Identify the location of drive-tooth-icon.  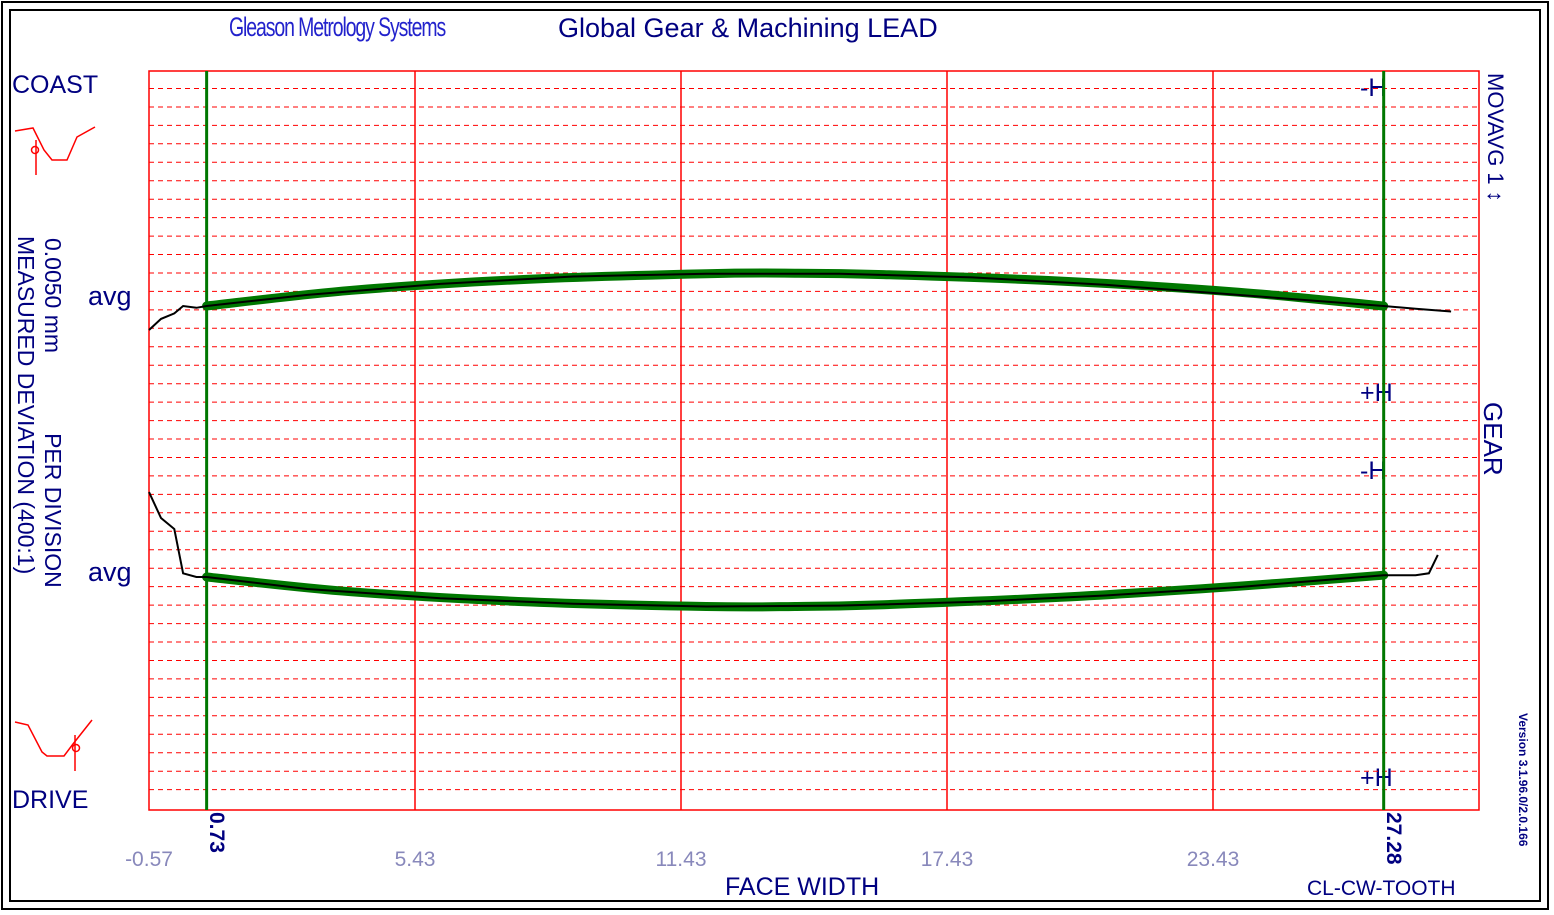
(53, 745).